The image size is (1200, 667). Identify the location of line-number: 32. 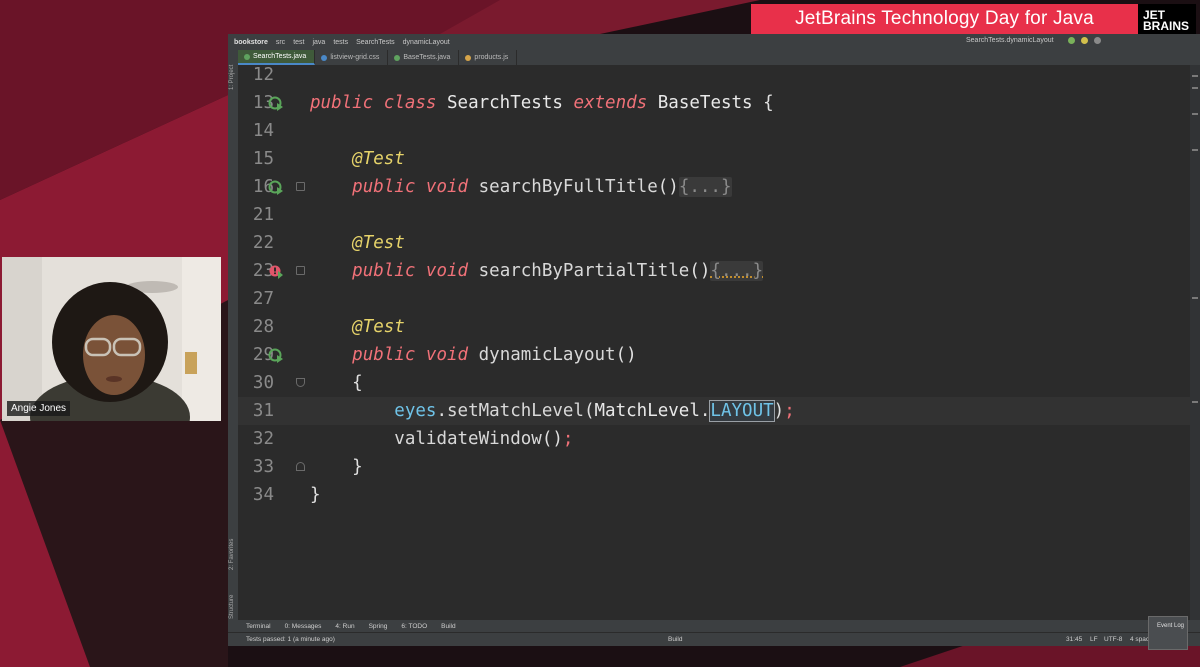
(263, 439).